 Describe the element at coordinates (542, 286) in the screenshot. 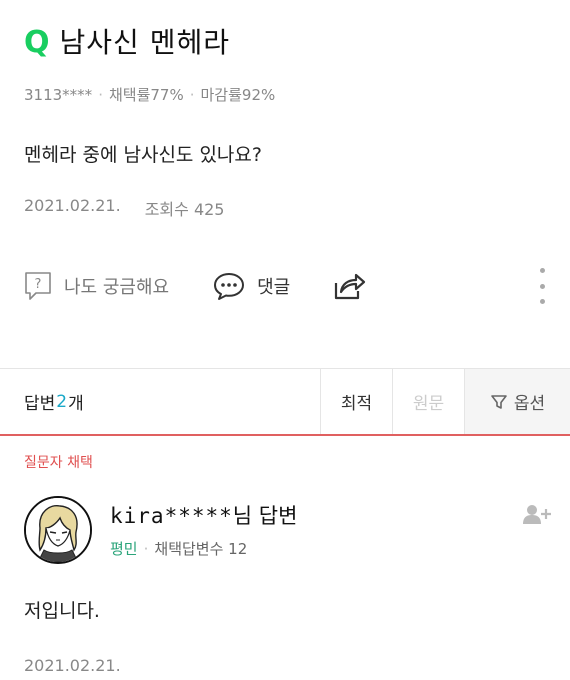

I see `more-vertical-icon` at that location.